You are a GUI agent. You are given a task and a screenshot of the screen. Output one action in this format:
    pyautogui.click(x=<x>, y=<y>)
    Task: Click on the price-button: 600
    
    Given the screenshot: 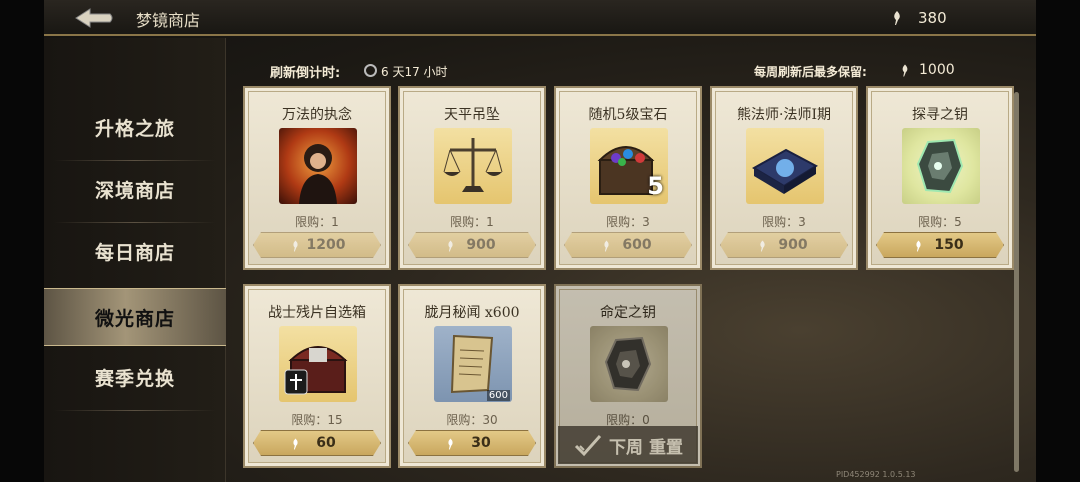 What is the action you would take?
    pyautogui.click(x=628, y=245)
    